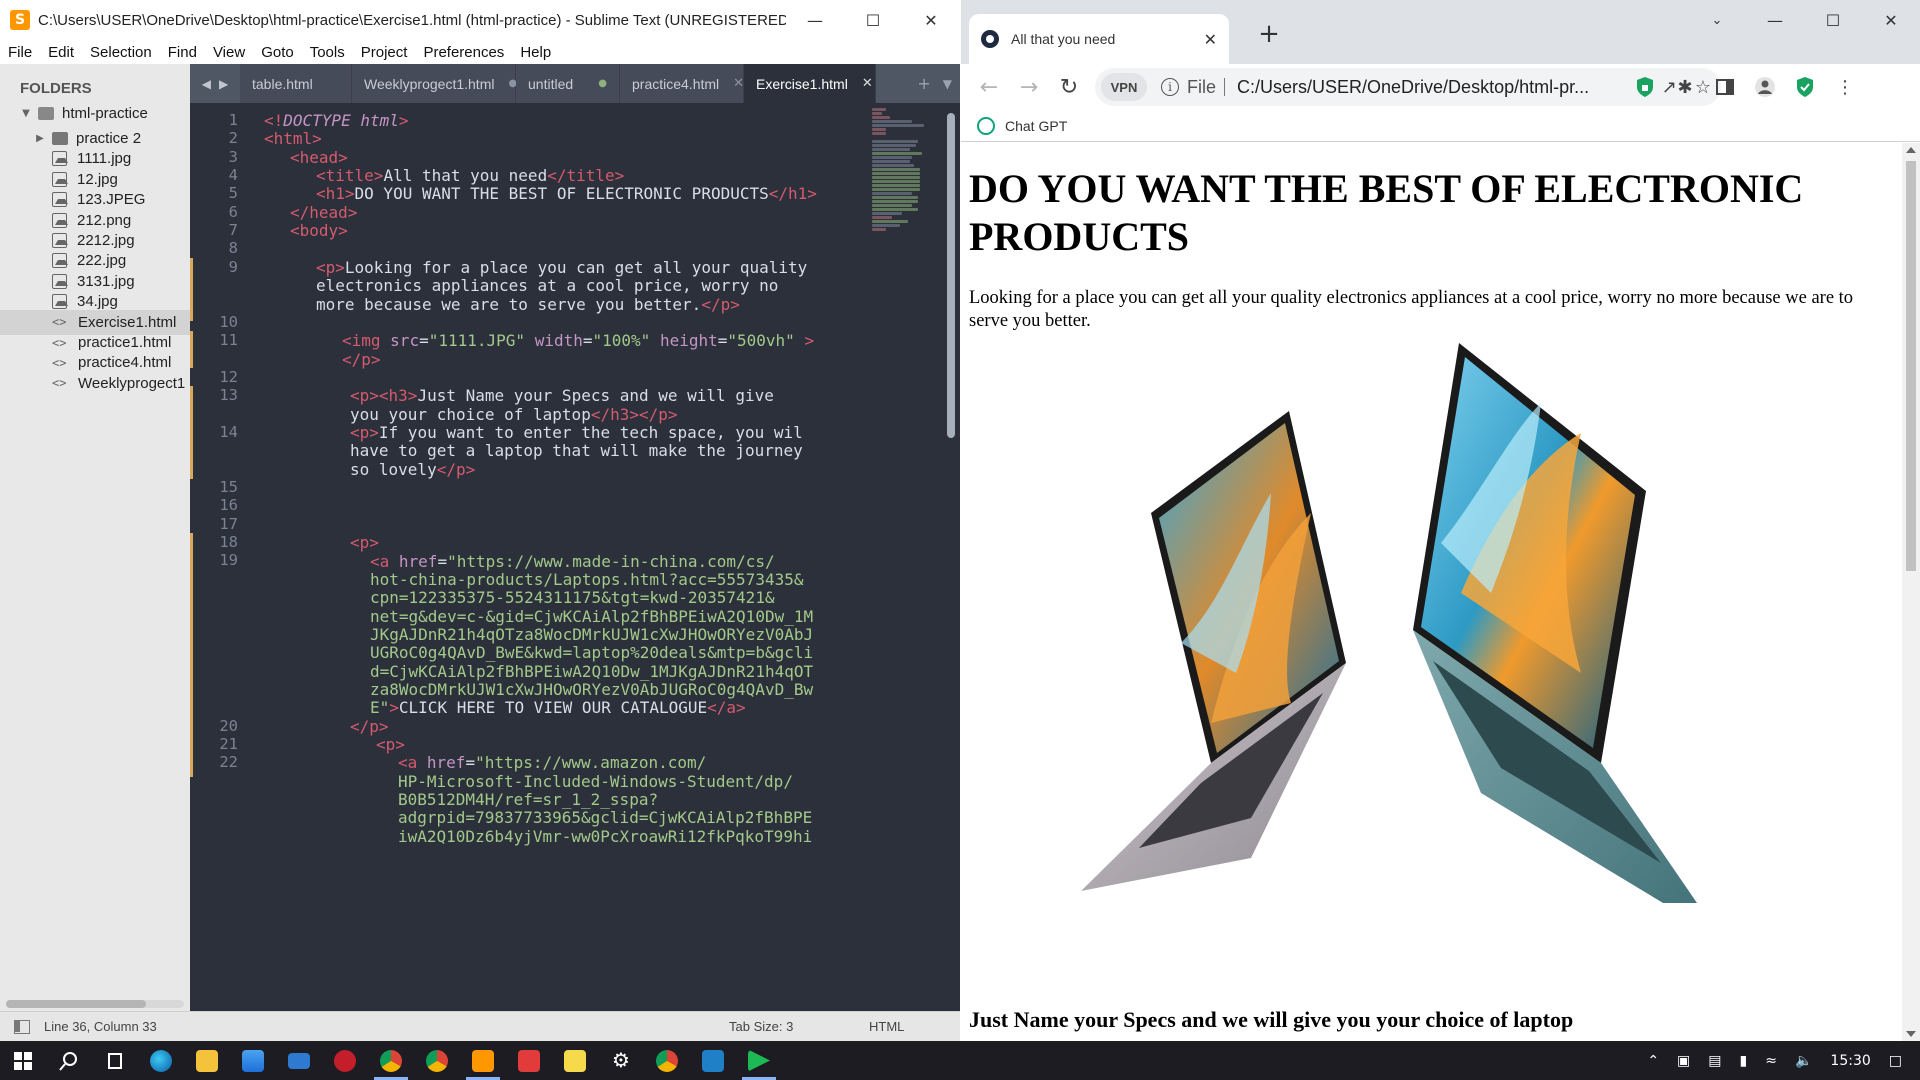 This screenshot has height=1080, width=1920. I want to click on sticky-notes-icon, so click(575, 1060).